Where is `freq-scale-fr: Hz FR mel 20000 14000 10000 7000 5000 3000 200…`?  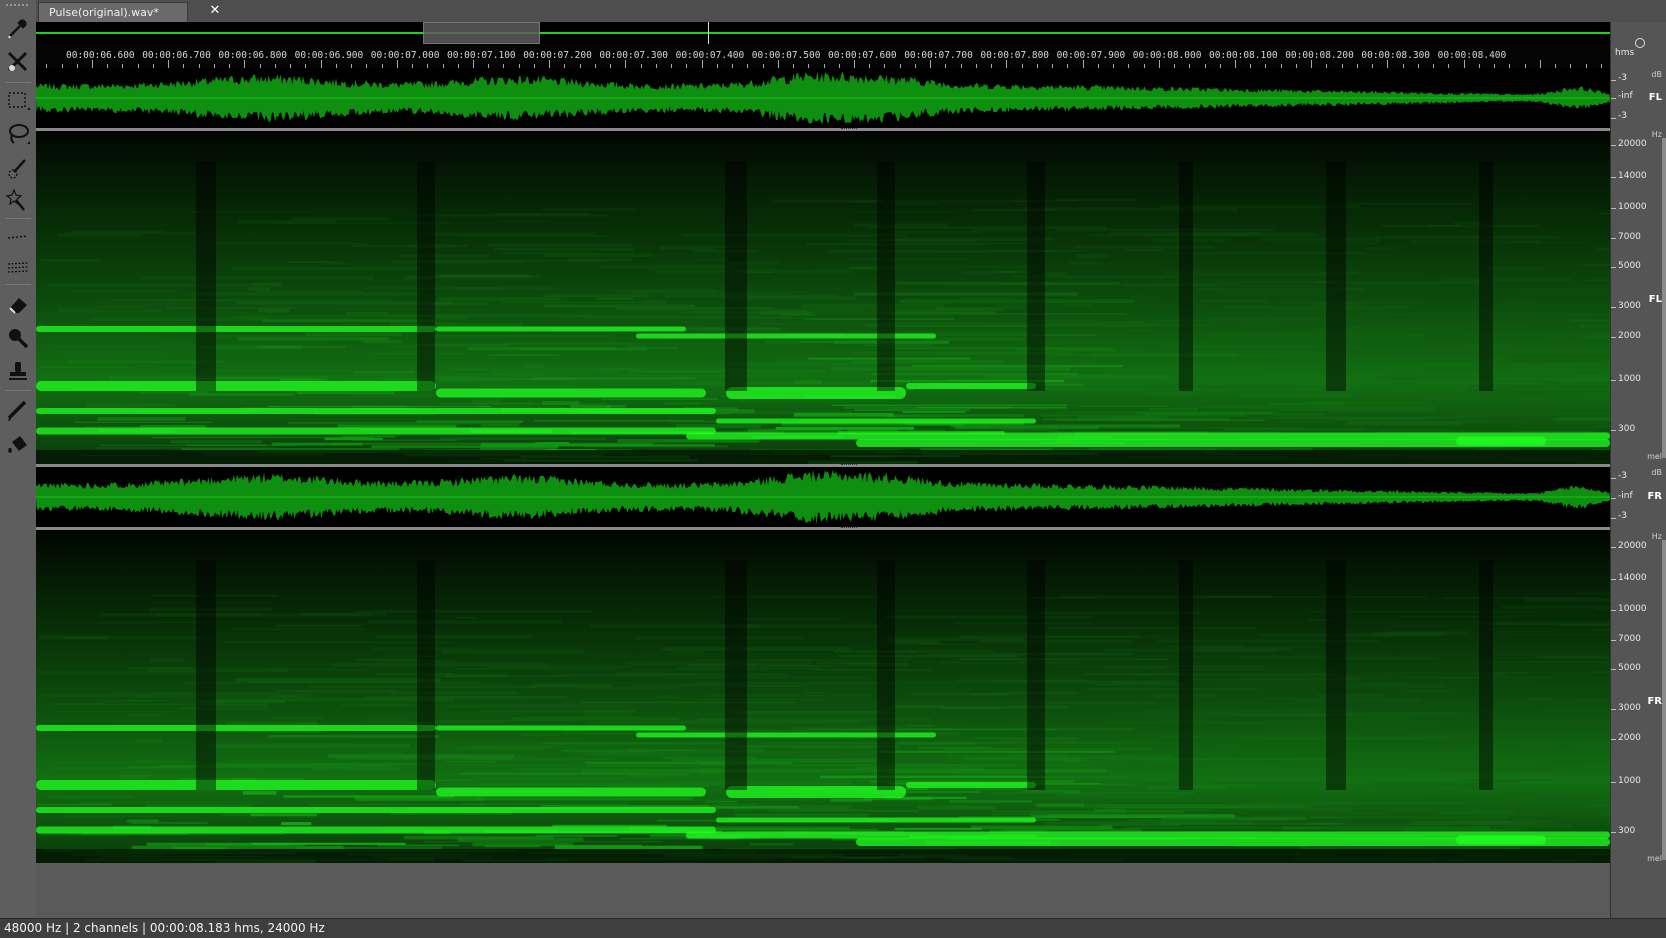
freq-scale-fr: Hz FR mel 20000 14000 10000 7000 5000 3000 200… is located at coordinates (1638, 724).